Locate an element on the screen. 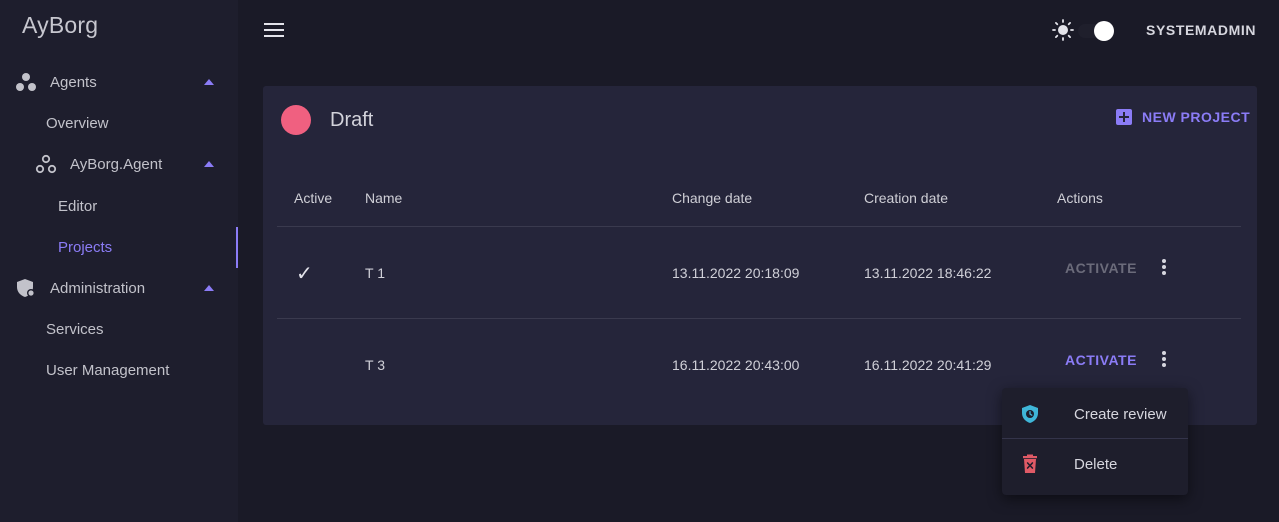 Image resolution: width=1279 pixels, height=522 pixels. sidebar-item-projects: Projects is located at coordinates (119, 247).